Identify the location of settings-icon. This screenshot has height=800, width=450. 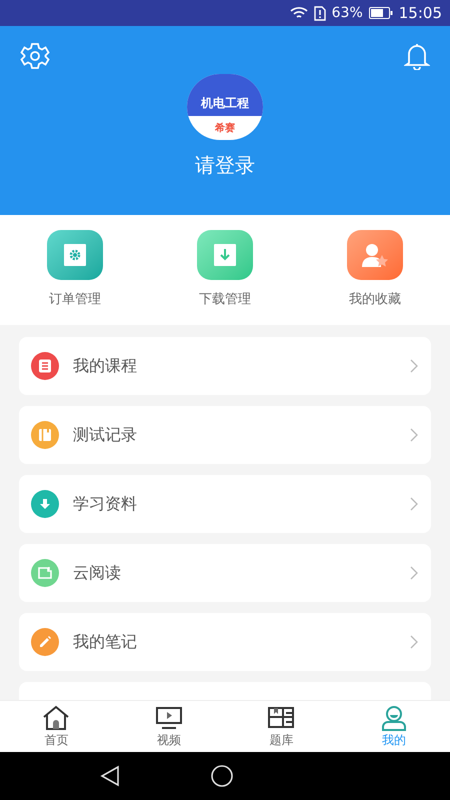
(35, 56).